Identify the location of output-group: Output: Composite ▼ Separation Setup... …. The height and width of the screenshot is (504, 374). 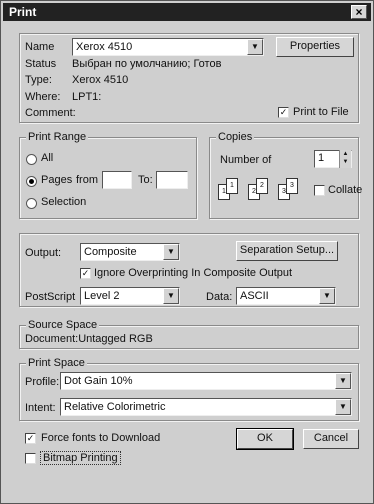
(189, 270).